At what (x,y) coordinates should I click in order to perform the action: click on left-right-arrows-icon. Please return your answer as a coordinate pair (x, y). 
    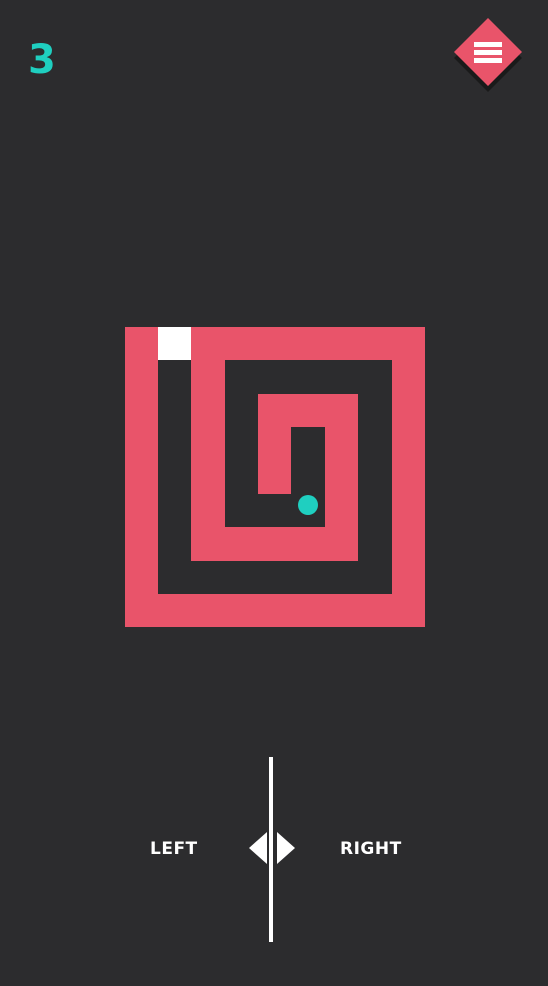
    Looking at the image, I should click on (272, 849).